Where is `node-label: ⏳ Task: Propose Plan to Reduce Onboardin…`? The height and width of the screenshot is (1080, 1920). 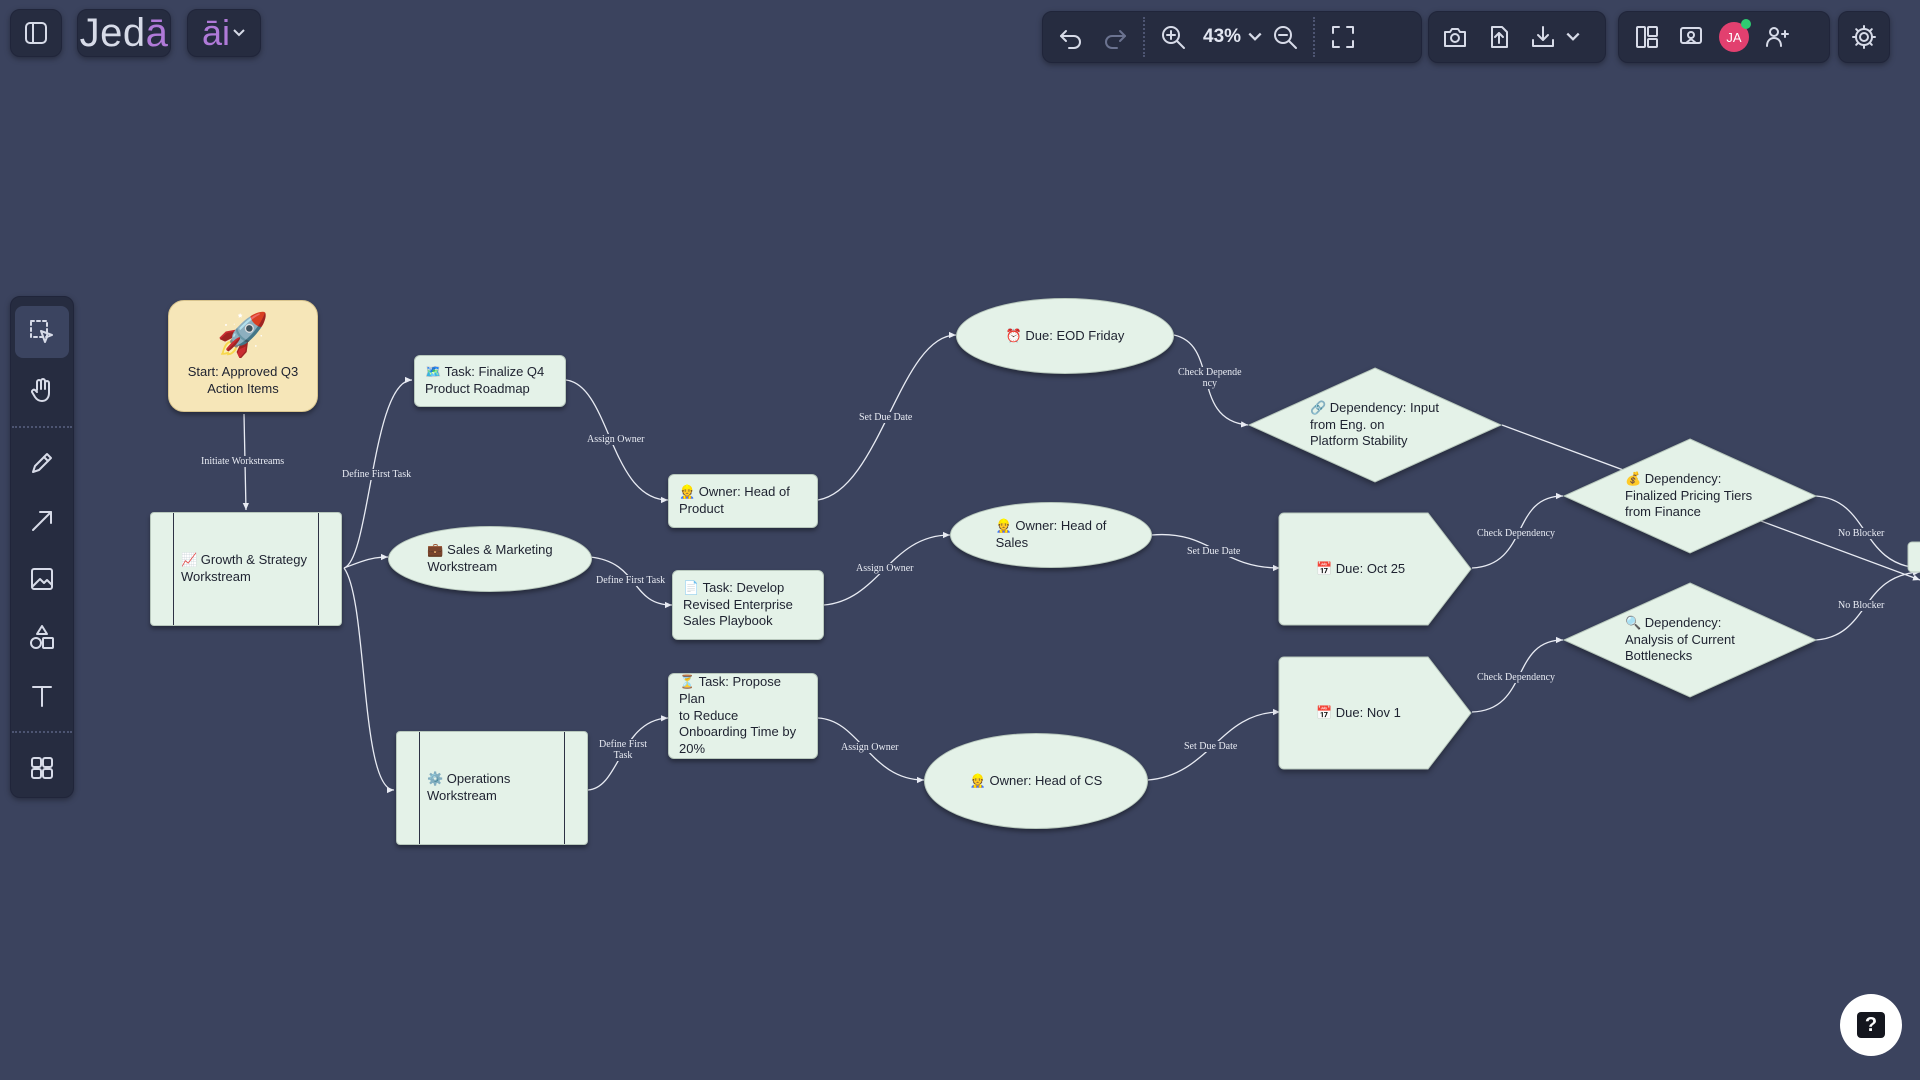
node-label: ⏳ Task: Propose Plan to Reduce Onboardin… is located at coordinates (738, 715).